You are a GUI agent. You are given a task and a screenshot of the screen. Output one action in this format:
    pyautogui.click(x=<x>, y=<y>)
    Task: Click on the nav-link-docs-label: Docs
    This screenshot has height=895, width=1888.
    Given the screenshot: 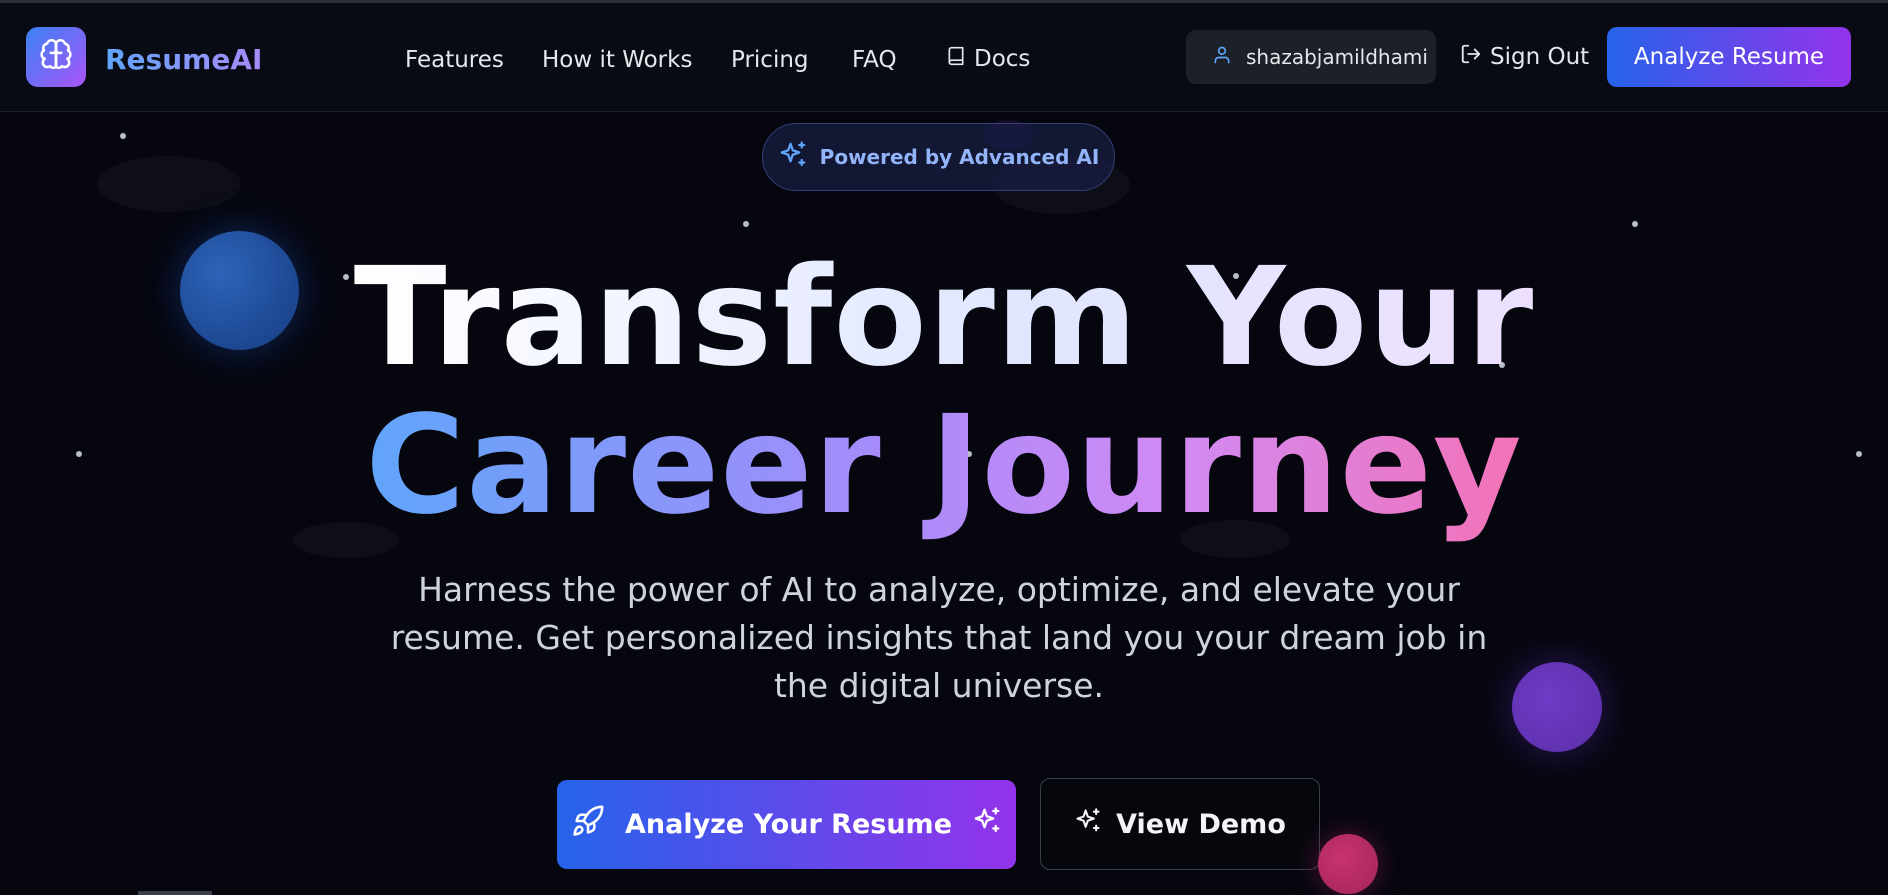 What is the action you would take?
    pyautogui.click(x=1002, y=59)
    